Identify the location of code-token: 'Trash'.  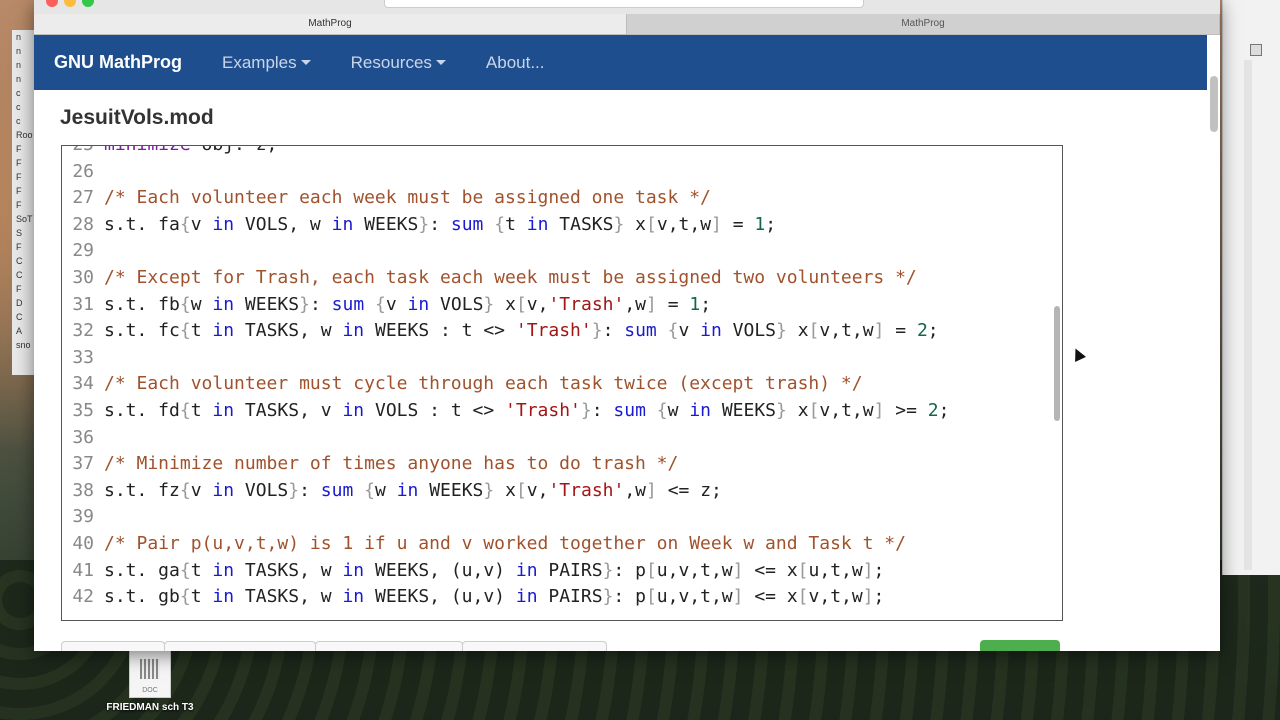
(543, 410).